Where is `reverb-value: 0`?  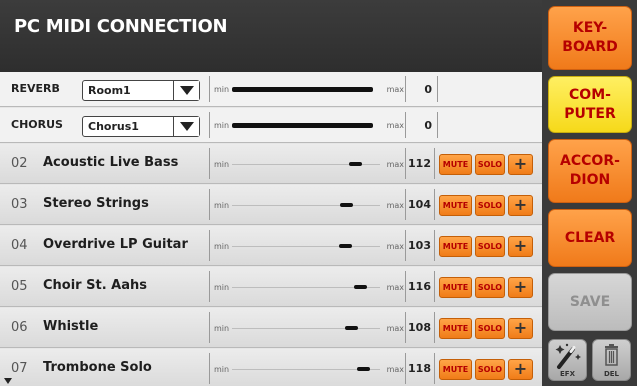 reverb-value: 0 is located at coordinates (428, 89).